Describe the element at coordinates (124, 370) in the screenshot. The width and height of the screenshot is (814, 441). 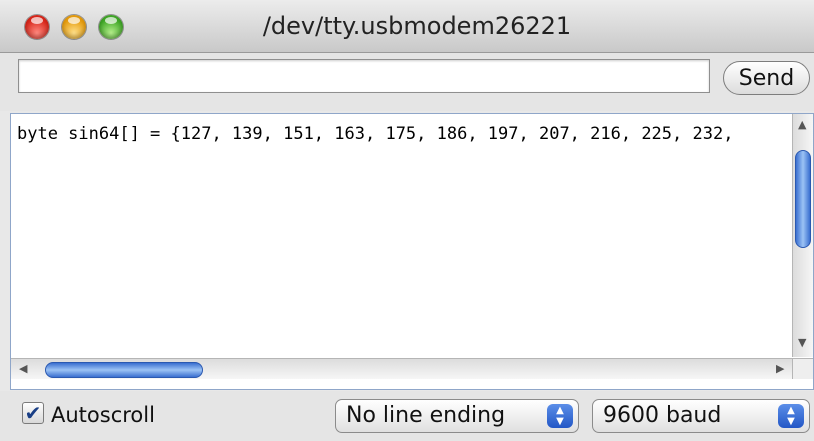
I see `horizontal-scroll-thumb` at that location.